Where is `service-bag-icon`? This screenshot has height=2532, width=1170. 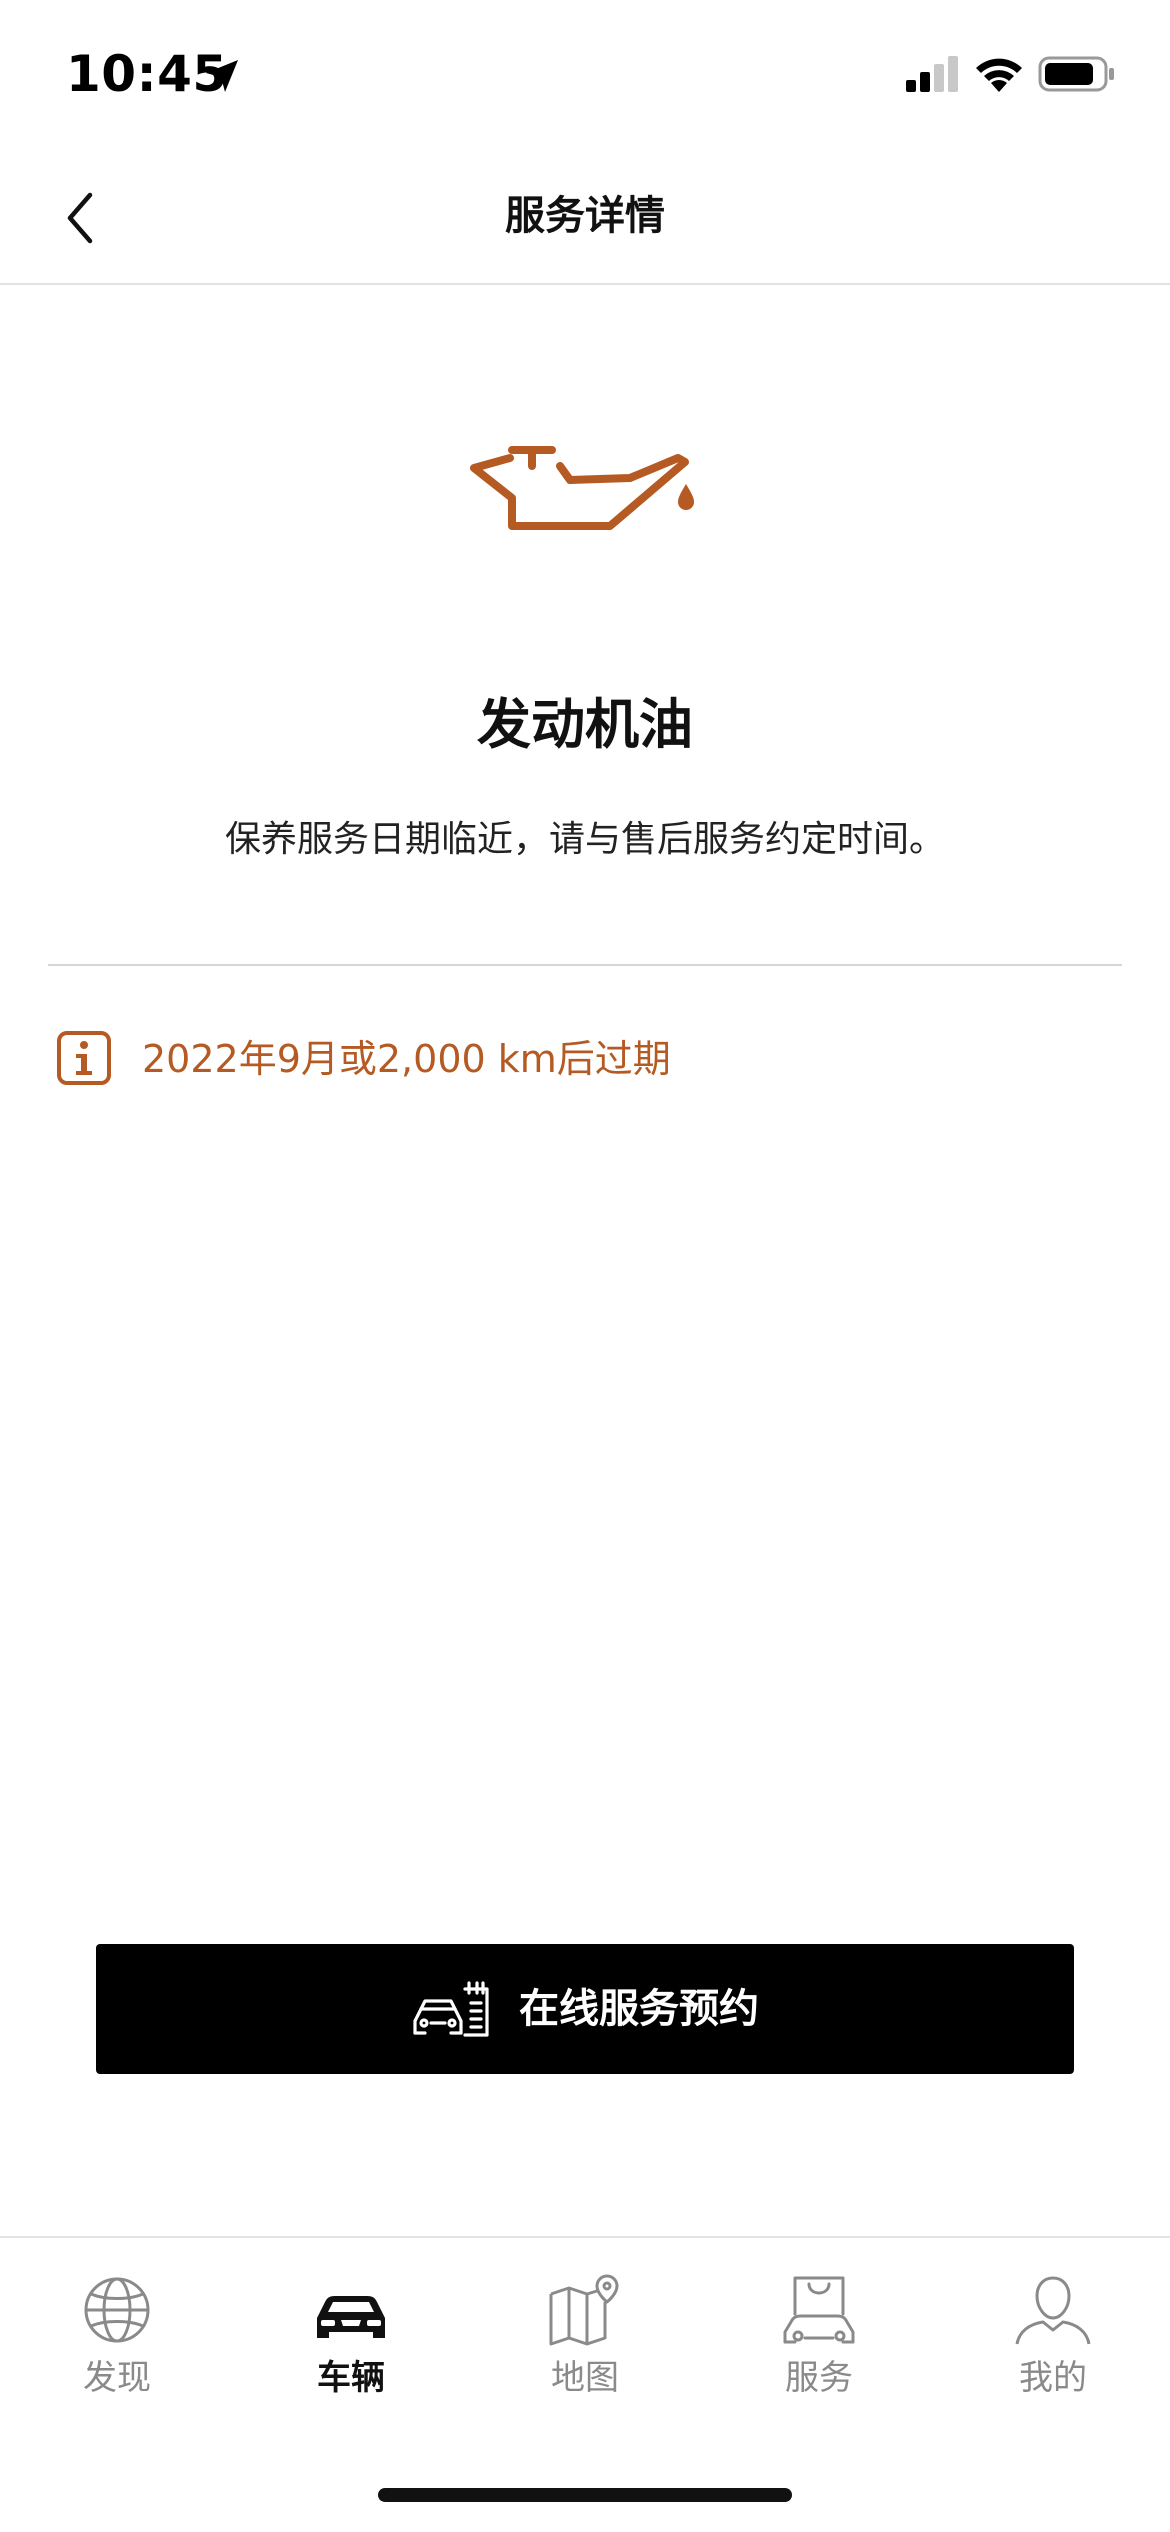 service-bag-icon is located at coordinates (819, 2310).